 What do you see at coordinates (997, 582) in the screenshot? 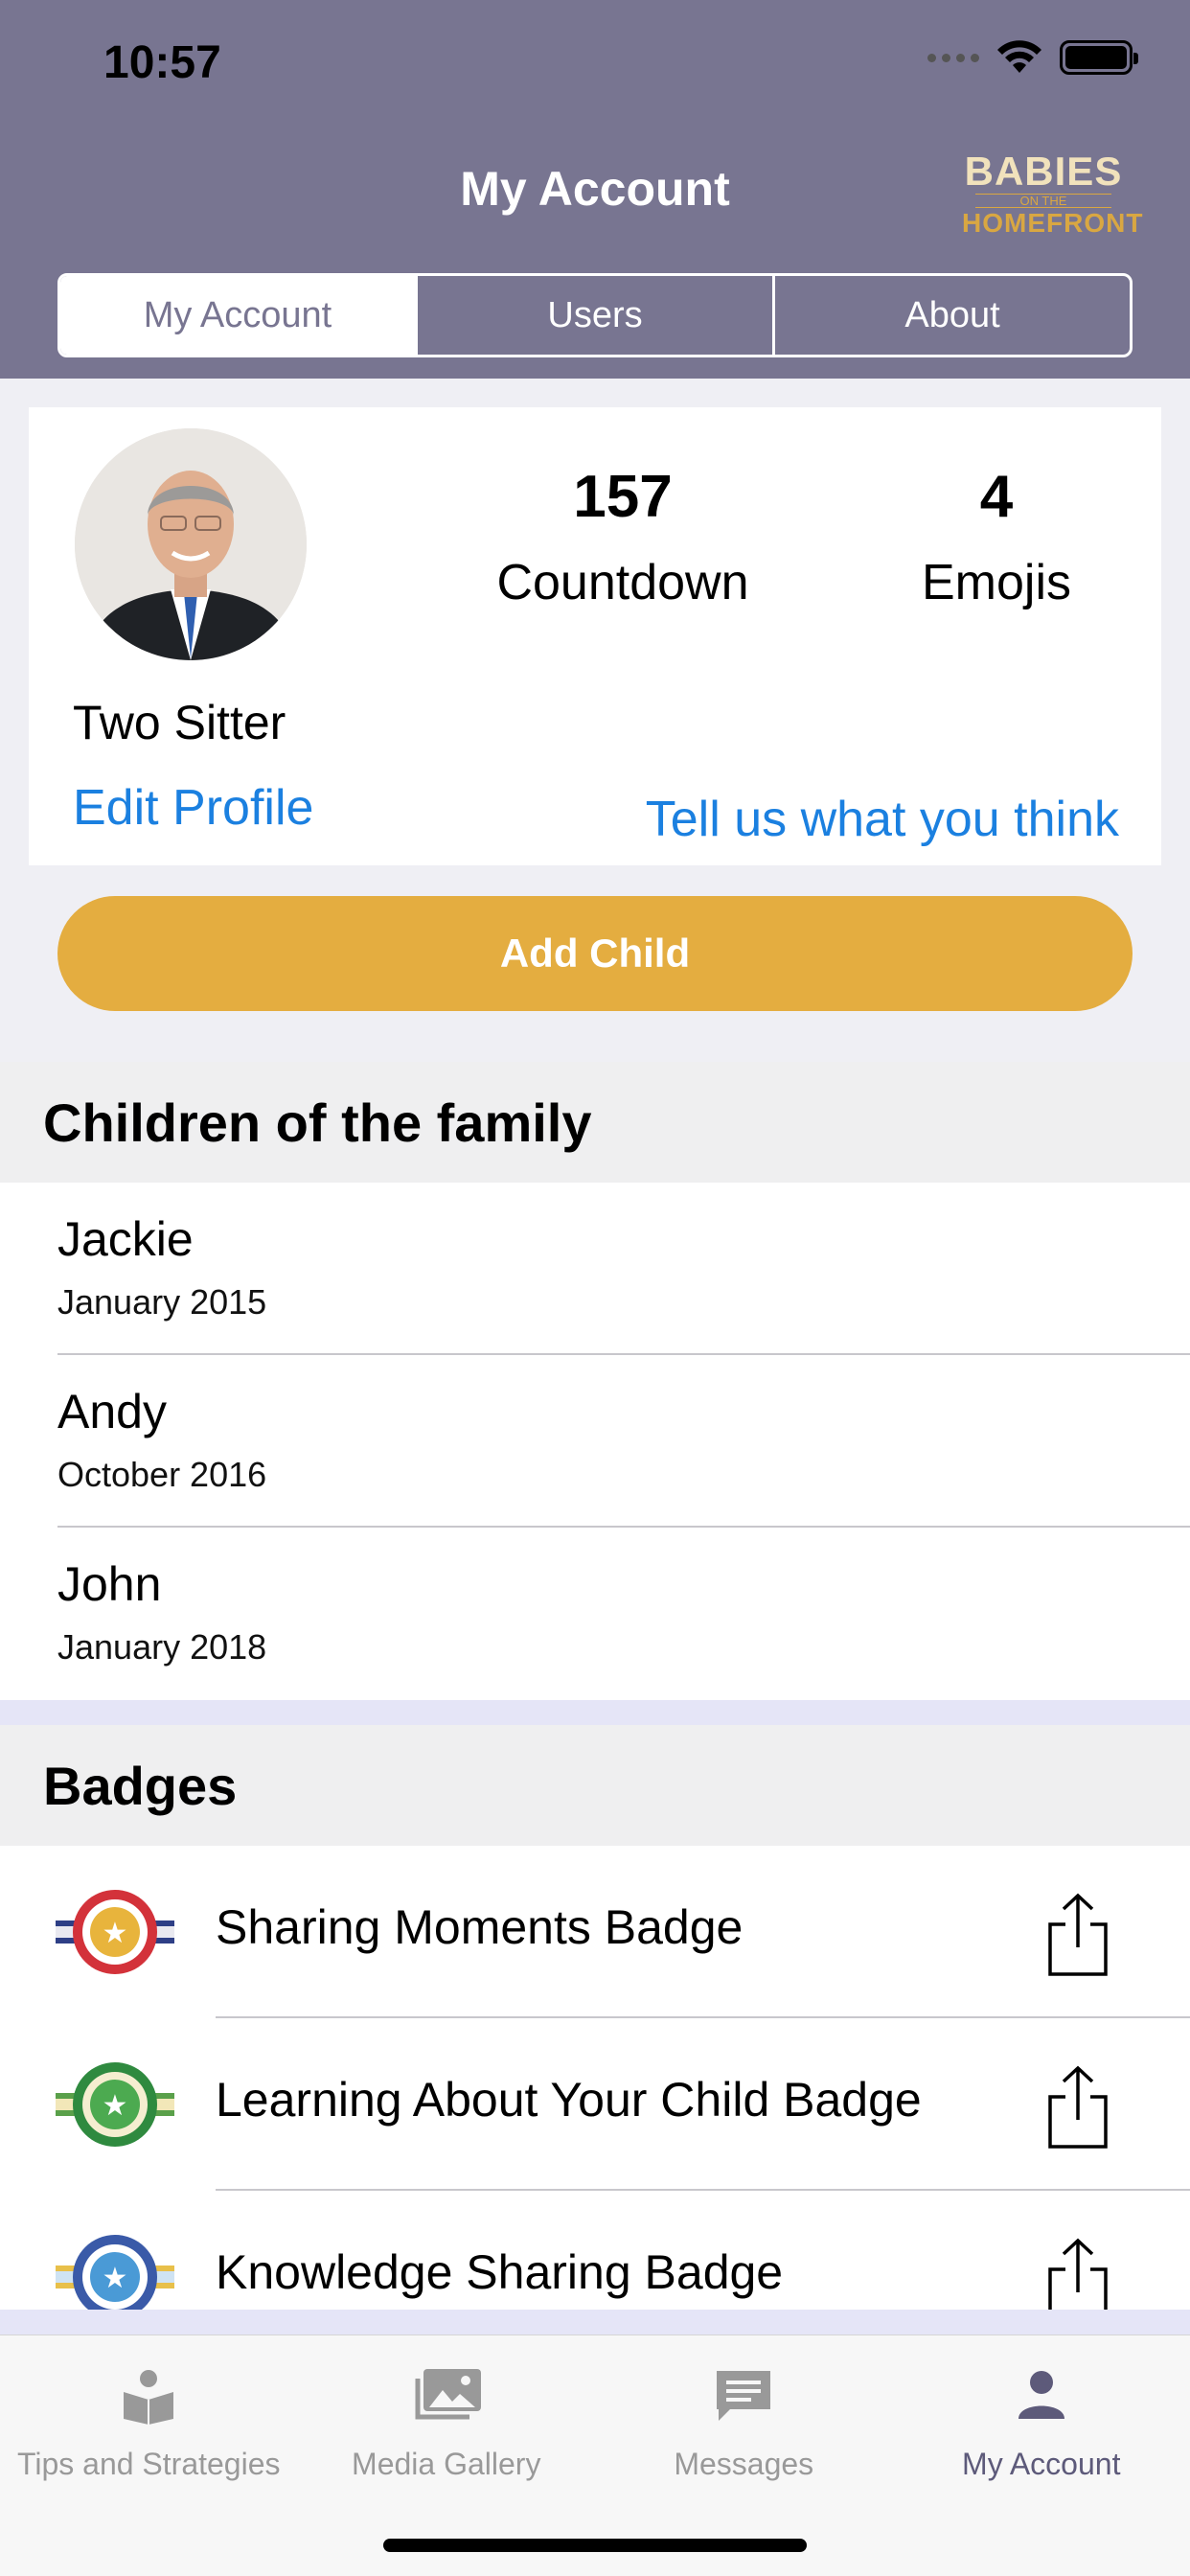
I see `emojis-label: Emojis` at bounding box center [997, 582].